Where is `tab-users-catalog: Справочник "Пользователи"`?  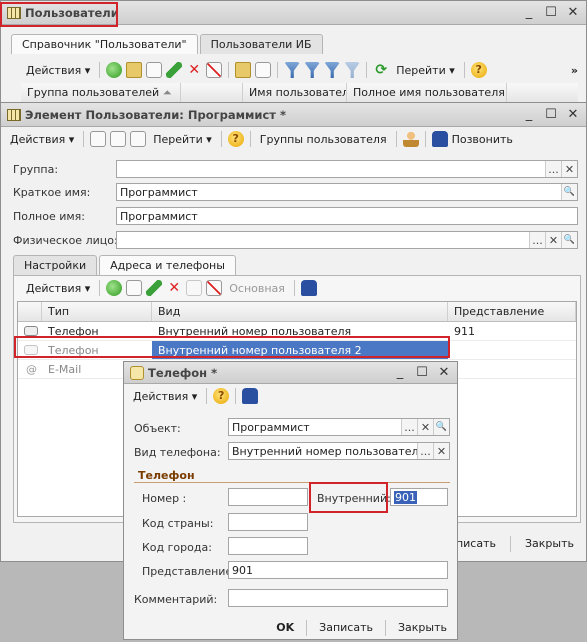 tab-users-catalog: Справочник "Пользователи" is located at coordinates (104, 44).